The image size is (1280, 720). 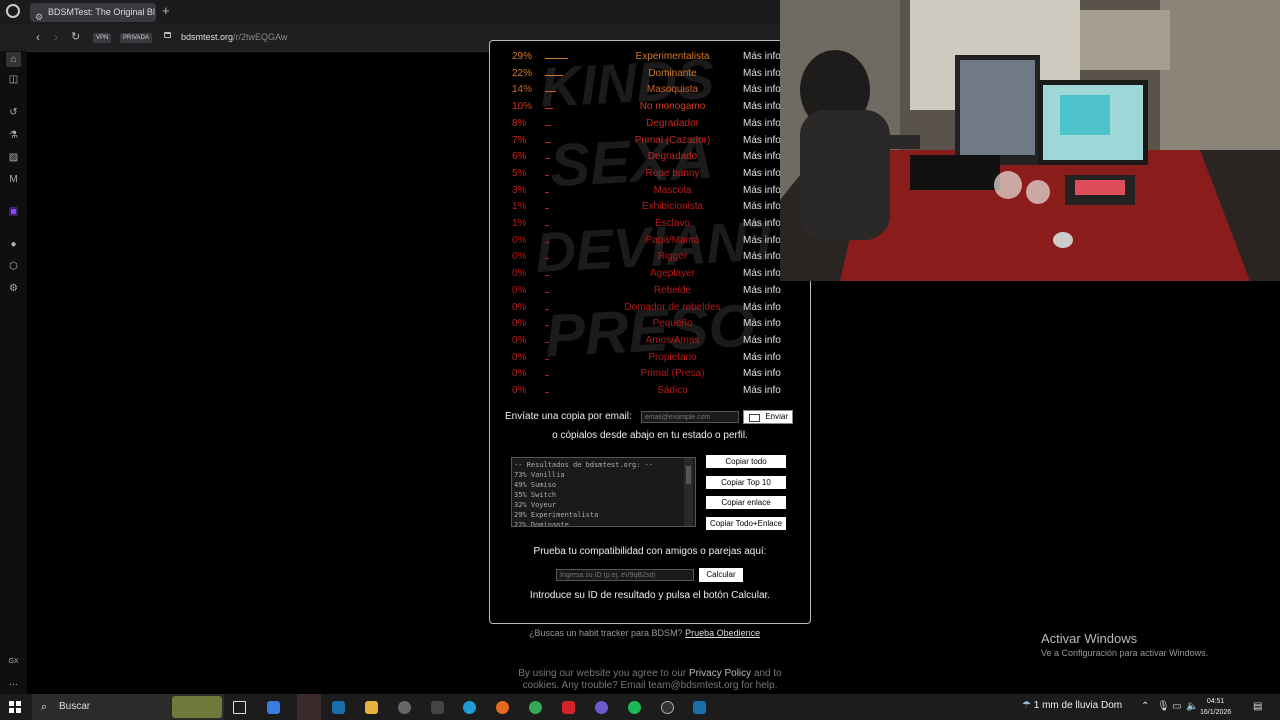 I want to click on result-name: Primal (Cazador), so click(x=672, y=140).